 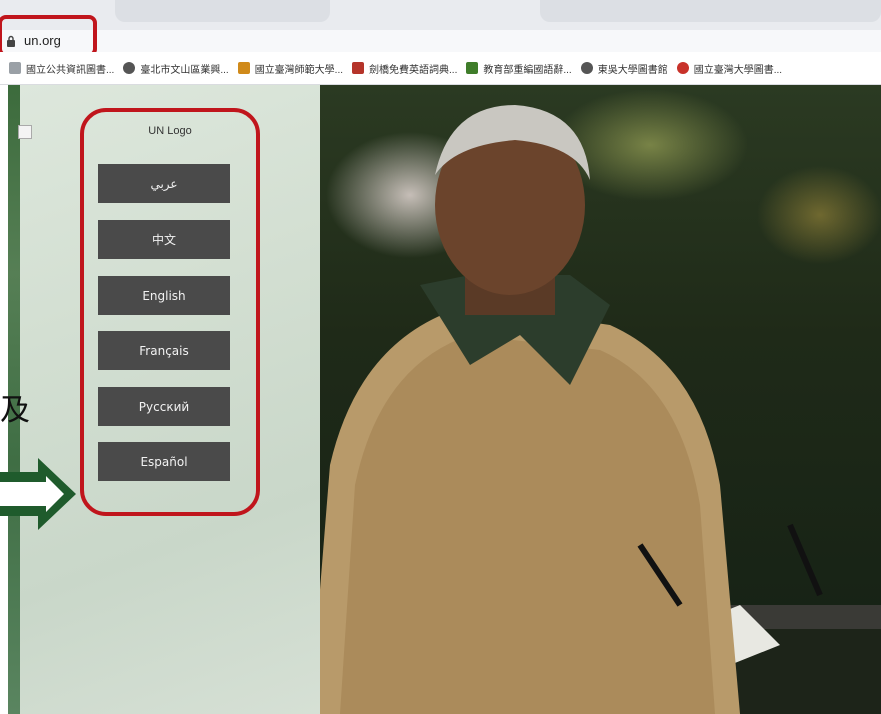 What do you see at coordinates (440, 41) in the screenshot?
I see `address-bar: un.org` at bounding box center [440, 41].